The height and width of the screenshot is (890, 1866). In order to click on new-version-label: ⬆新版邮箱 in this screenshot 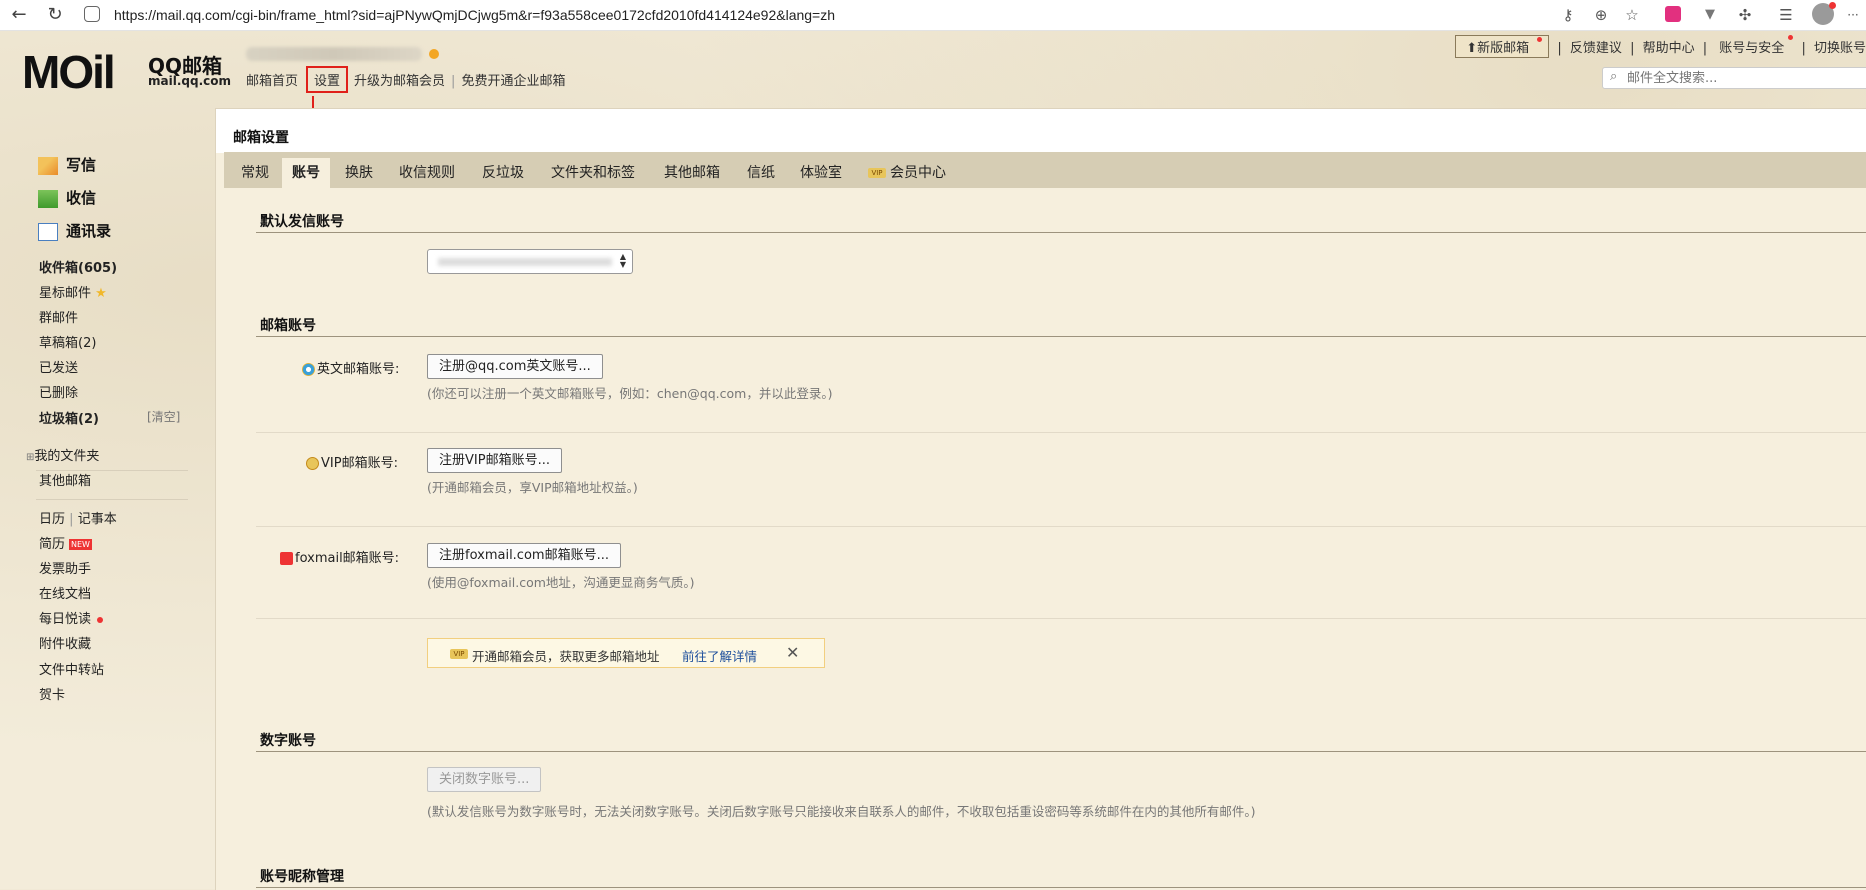, I will do `click(1498, 48)`.